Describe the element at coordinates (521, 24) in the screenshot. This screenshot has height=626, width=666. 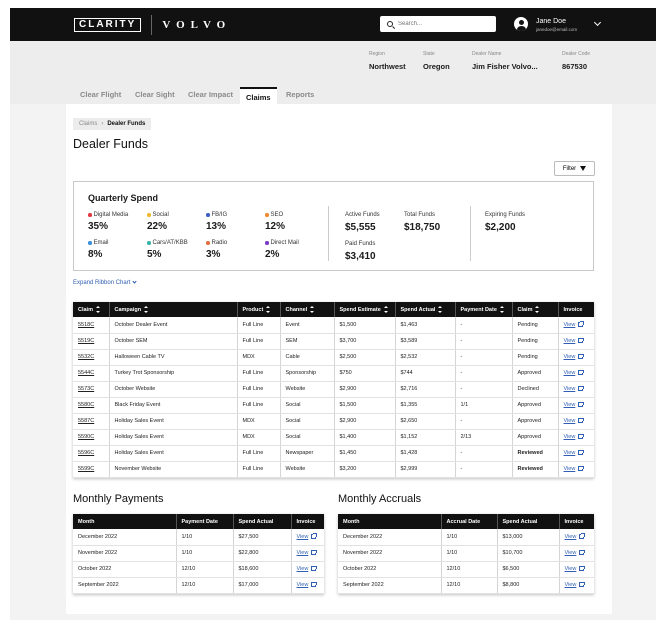
I see `user-avatar-icon` at that location.